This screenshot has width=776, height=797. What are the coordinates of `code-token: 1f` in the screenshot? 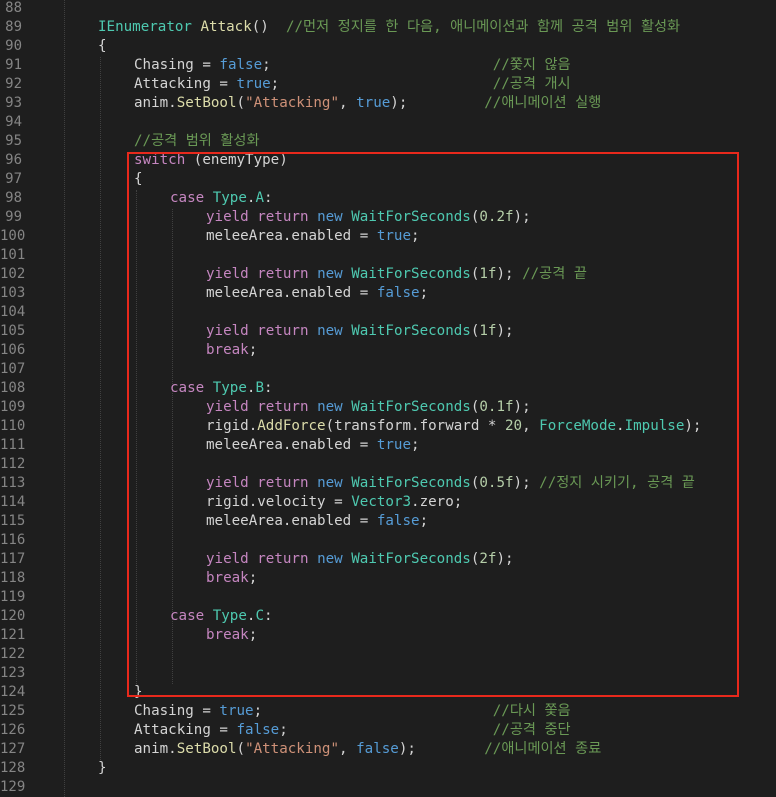 It's located at (488, 274).